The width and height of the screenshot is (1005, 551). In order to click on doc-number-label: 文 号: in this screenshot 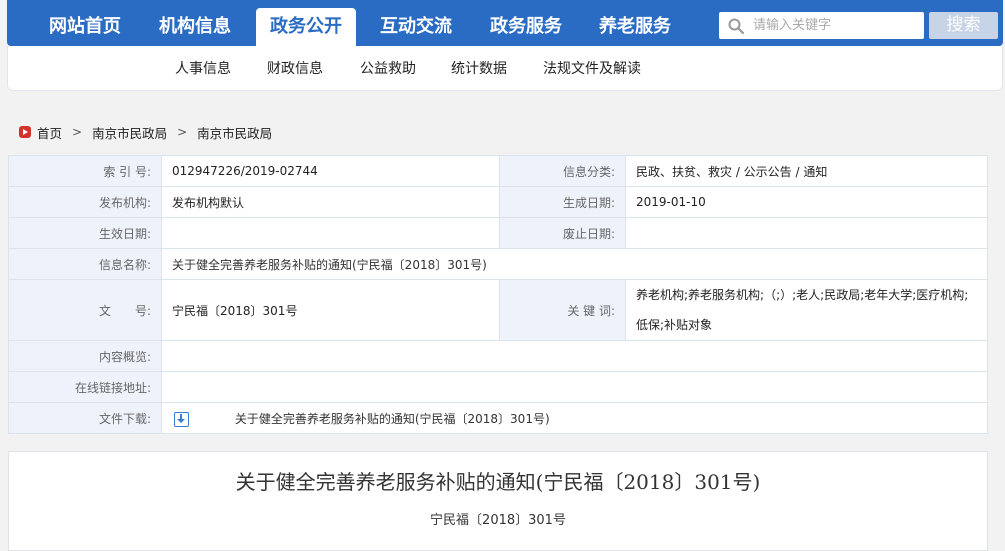, I will do `click(85, 310)`.